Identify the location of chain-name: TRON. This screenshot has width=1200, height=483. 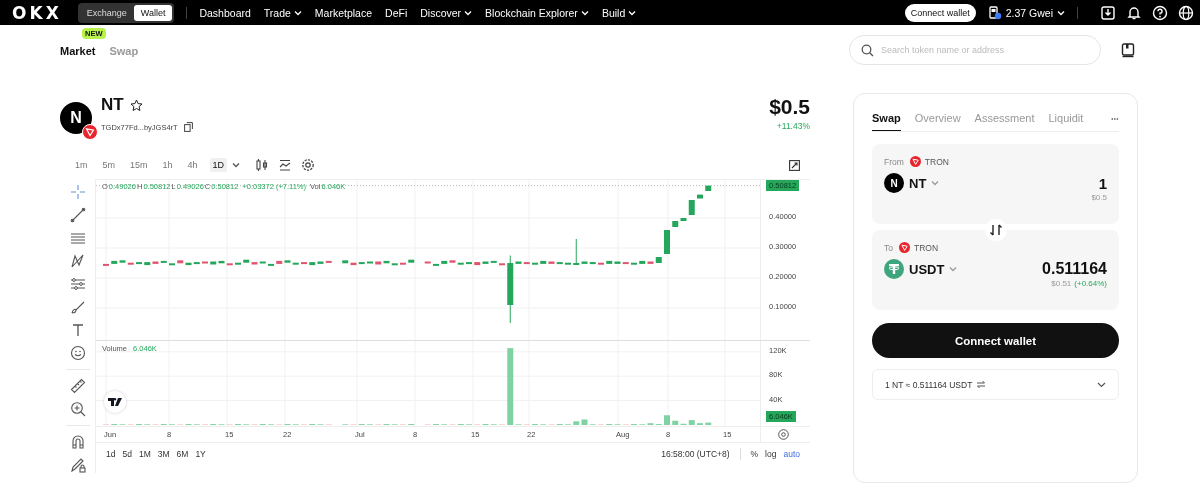
(936, 161).